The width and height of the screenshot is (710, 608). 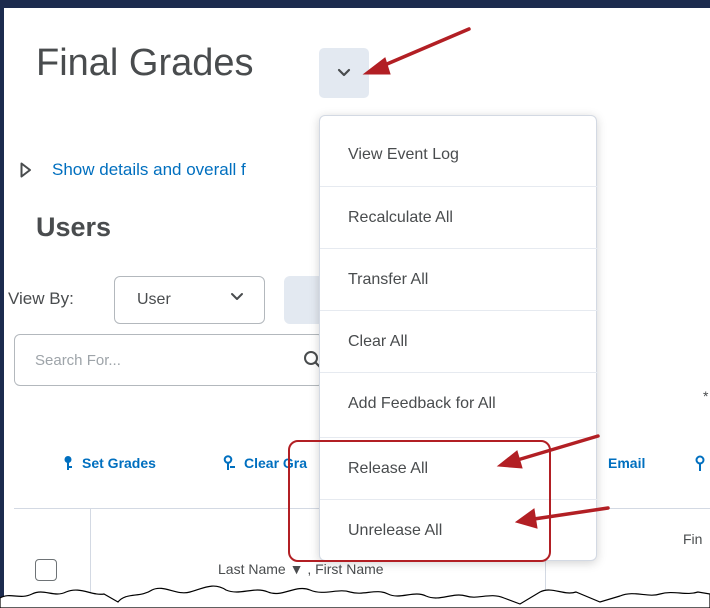 I want to click on torn-paper-edge, so click(x=355, y=596).